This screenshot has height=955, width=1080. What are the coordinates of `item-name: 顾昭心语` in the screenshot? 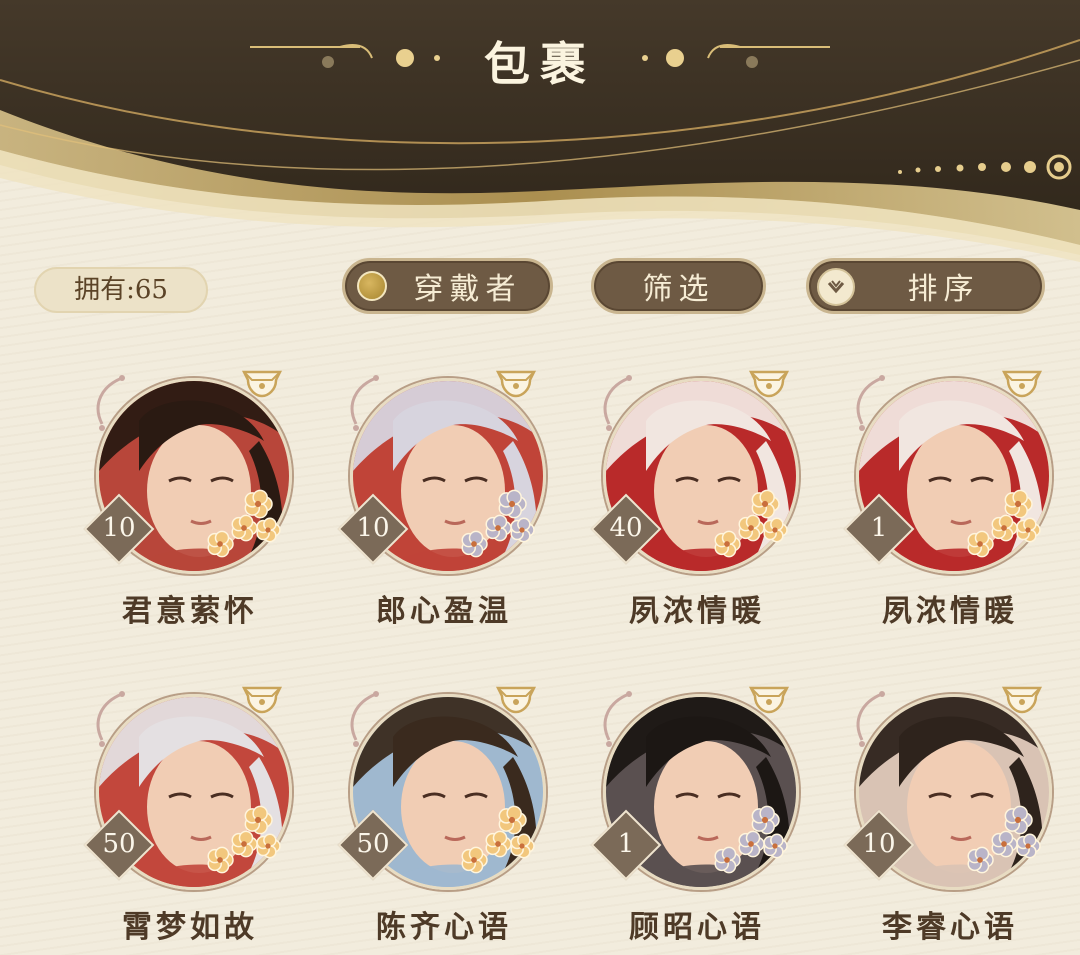 It's located at (697, 927).